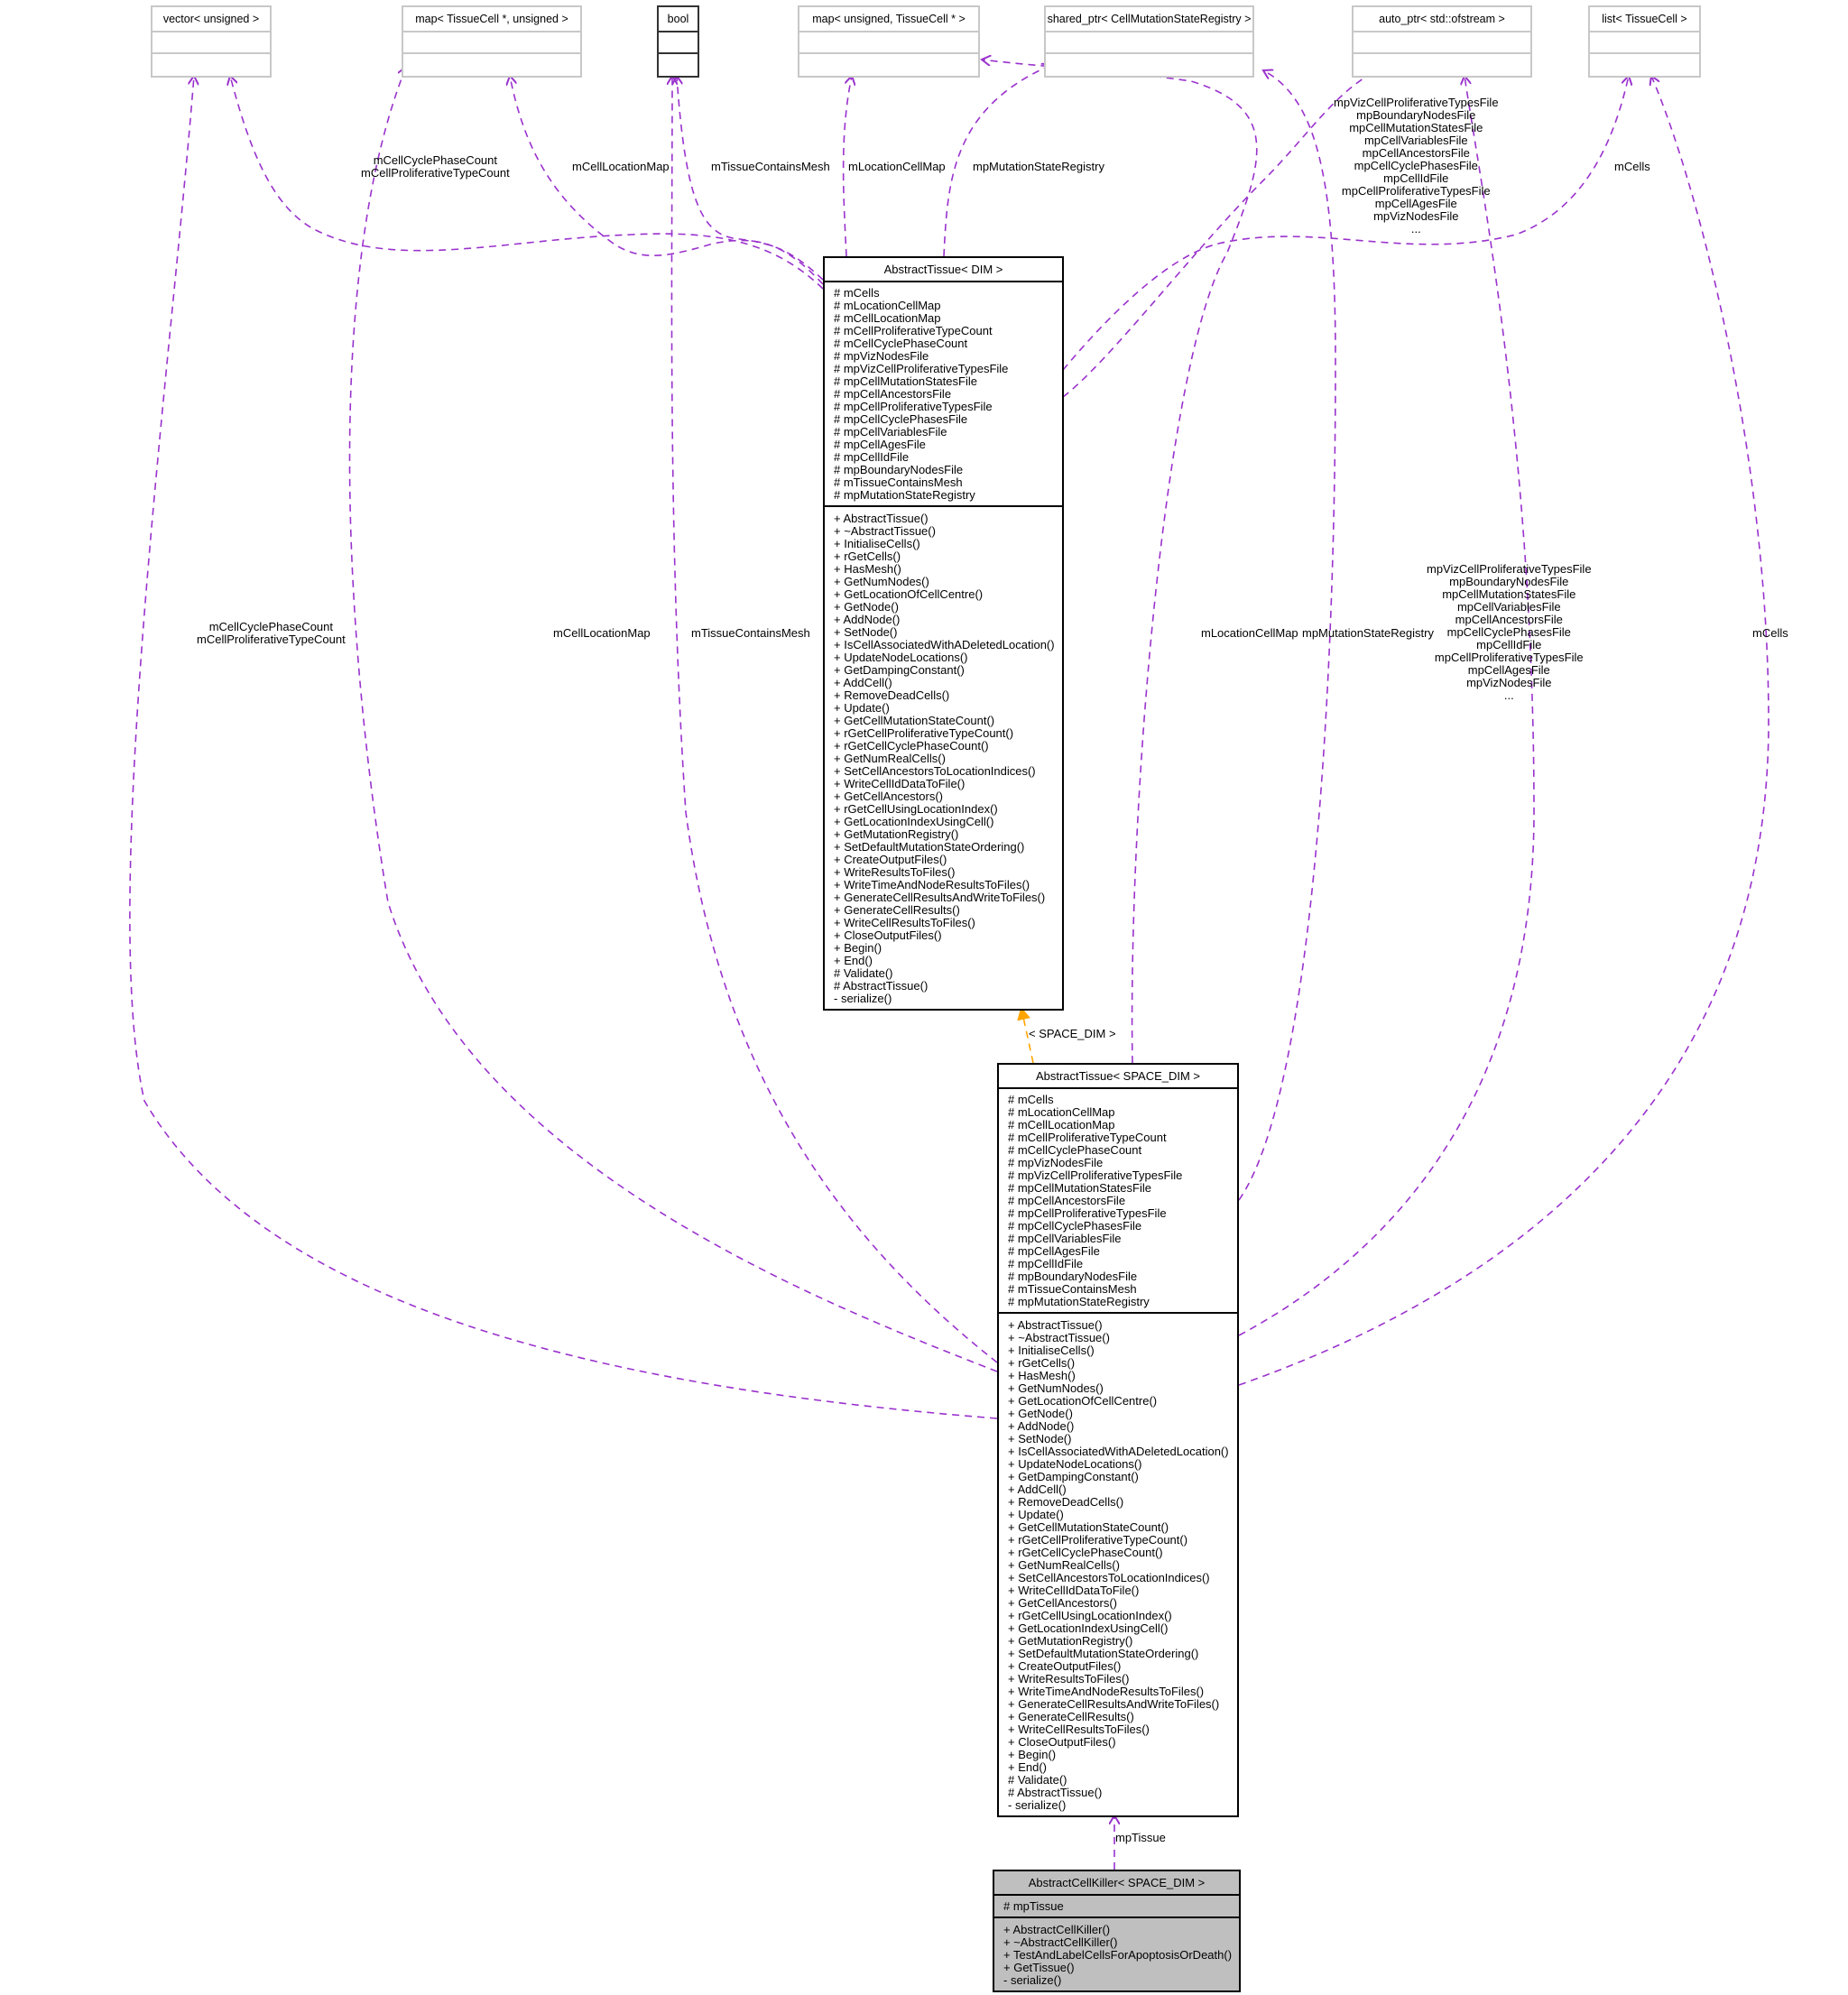 The width and height of the screenshot is (1848, 1995). Describe the element at coordinates (1073, 1477) in the screenshot. I see `class-method: + GetDampingConstant()` at that location.